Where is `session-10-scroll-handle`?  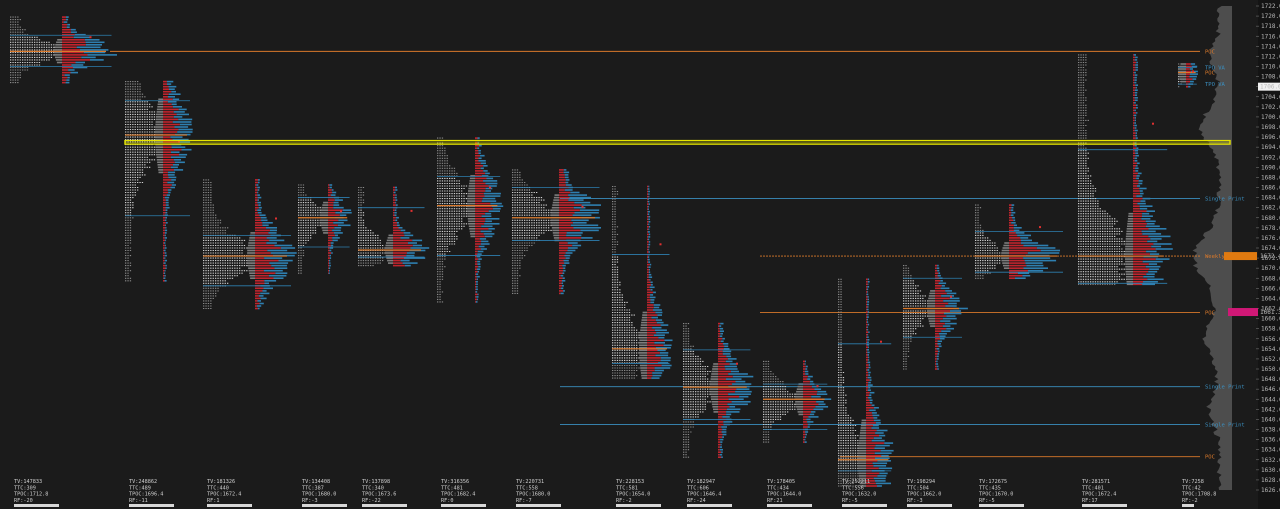 session-10-scroll-handle is located at coordinates (789, 505).